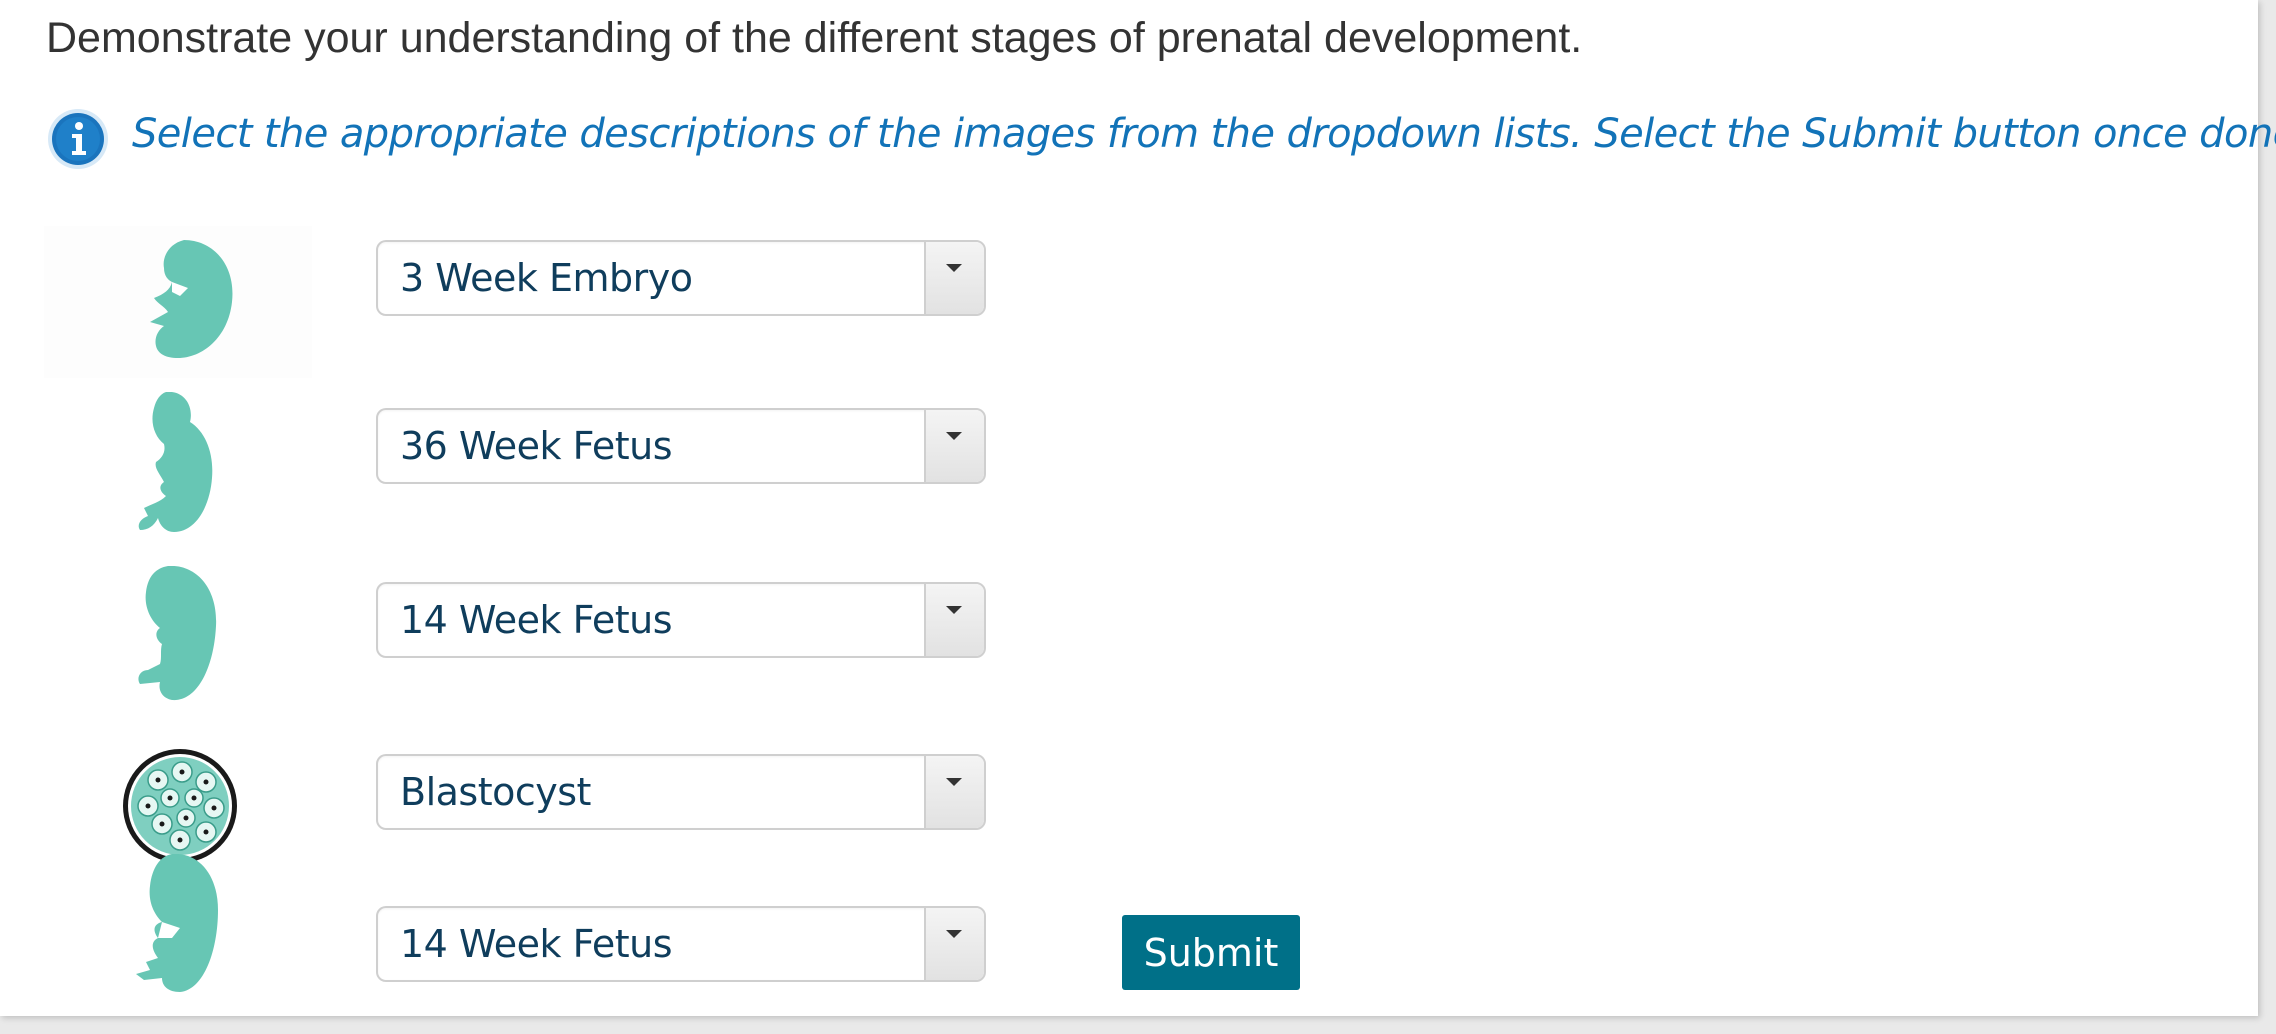 The height and width of the screenshot is (1034, 2276). What do you see at coordinates (681, 620) in the screenshot?
I see `stage-select-3: 14 Week Fetus` at bounding box center [681, 620].